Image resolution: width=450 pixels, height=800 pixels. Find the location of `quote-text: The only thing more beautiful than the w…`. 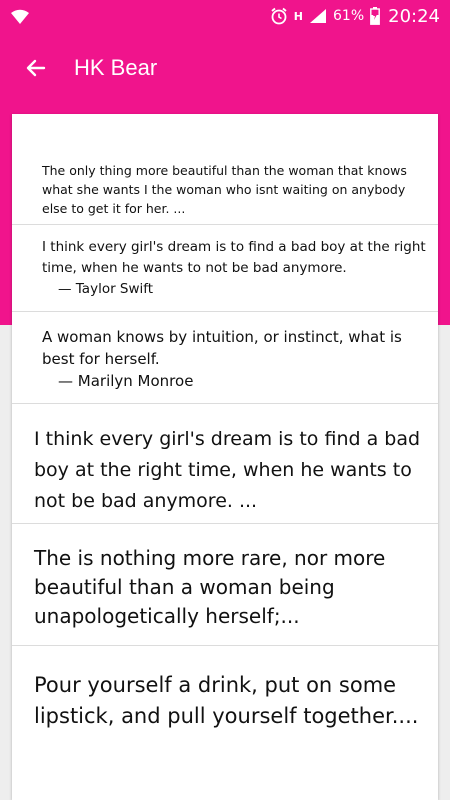

quote-text: The only thing more beautiful than the w… is located at coordinates (224, 189).